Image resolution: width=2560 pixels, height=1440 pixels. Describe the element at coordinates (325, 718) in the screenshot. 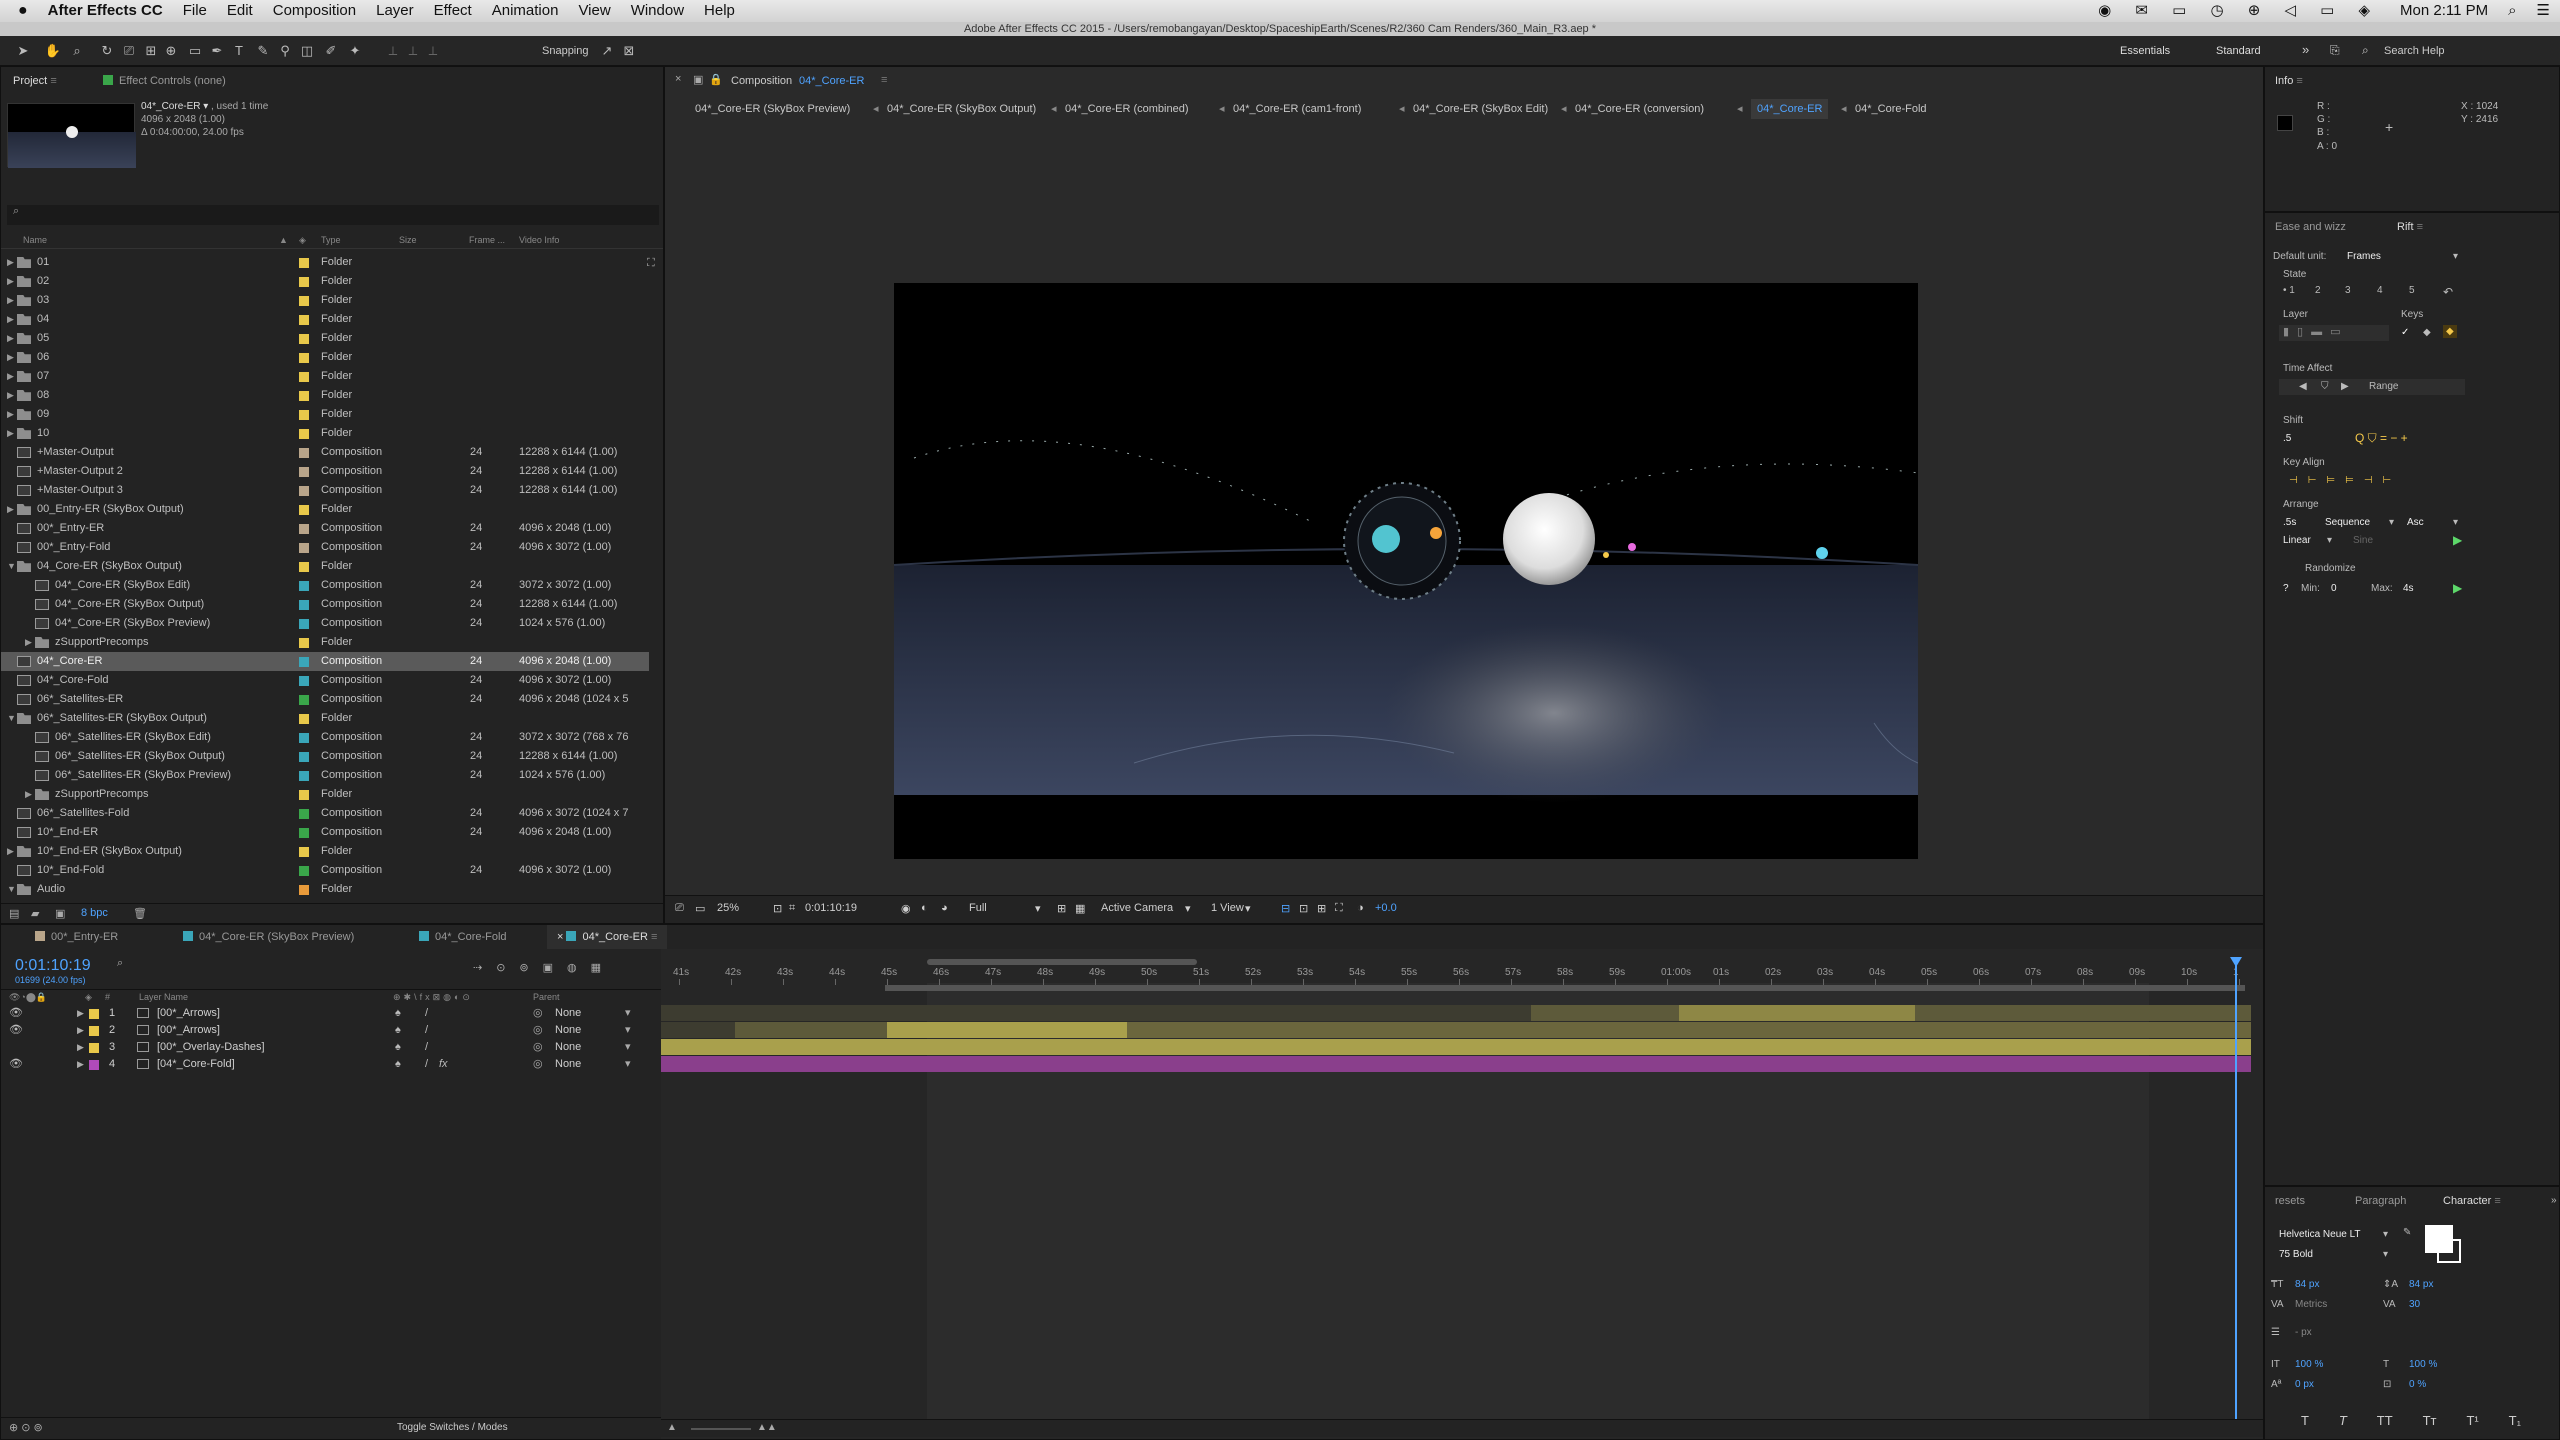

I see `project-folder-row: ▼ 06*_Satellites-ER (SkyBox Output) Folder` at that location.